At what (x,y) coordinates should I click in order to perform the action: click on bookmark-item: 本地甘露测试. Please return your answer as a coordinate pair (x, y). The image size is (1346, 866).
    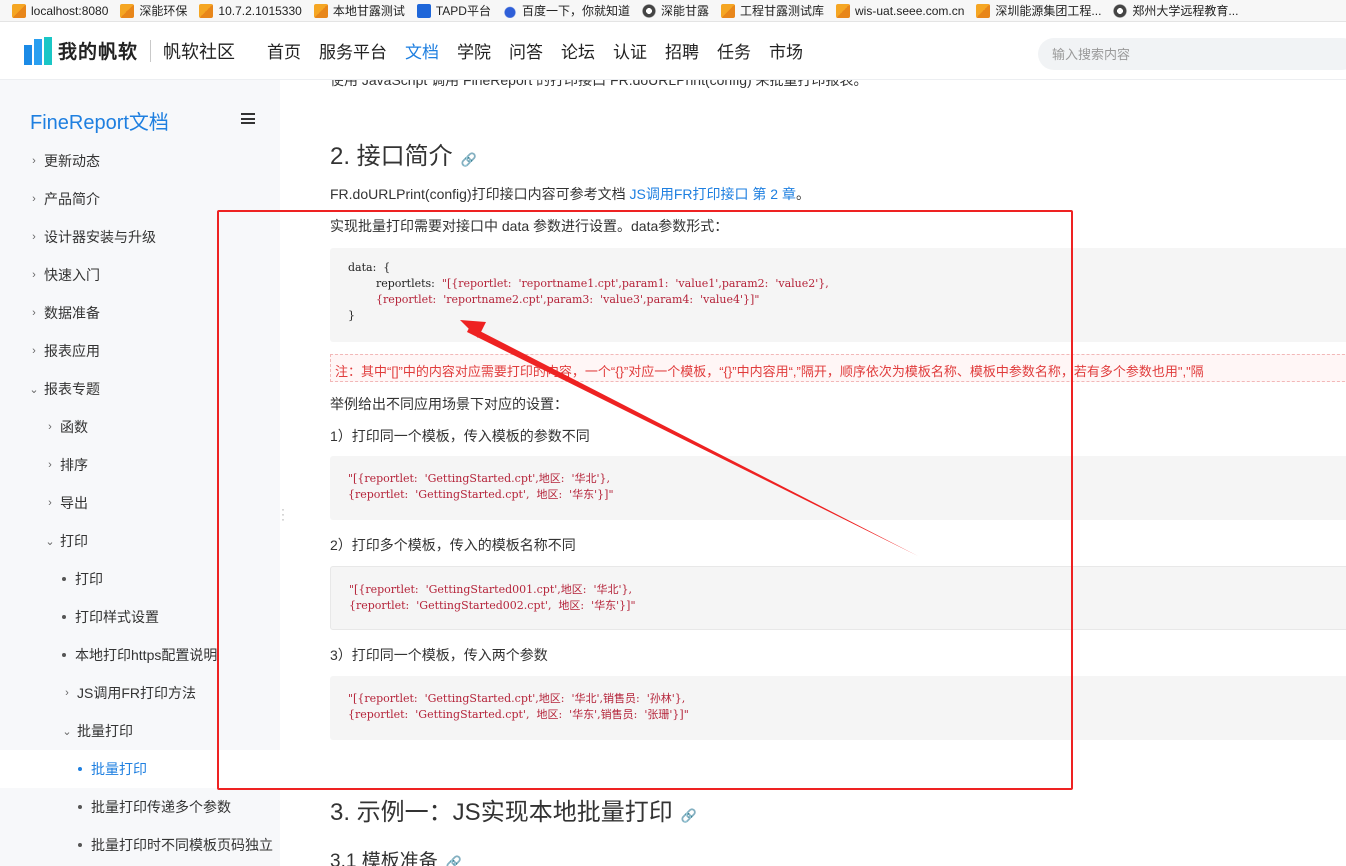
    Looking at the image, I should click on (359, 10).